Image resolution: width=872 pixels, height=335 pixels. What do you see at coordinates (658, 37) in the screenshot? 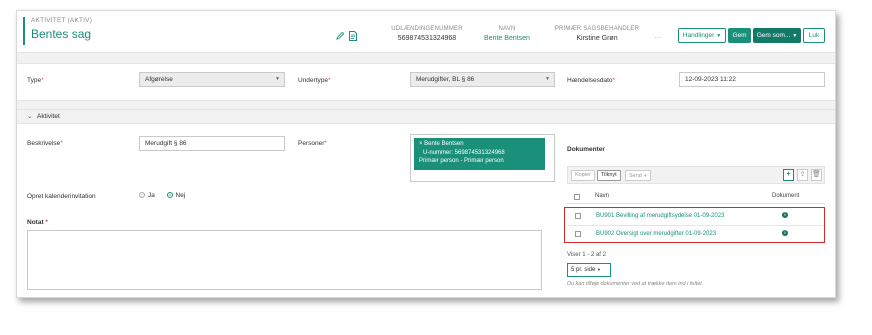
I see `more-icon: ···` at bounding box center [658, 37].